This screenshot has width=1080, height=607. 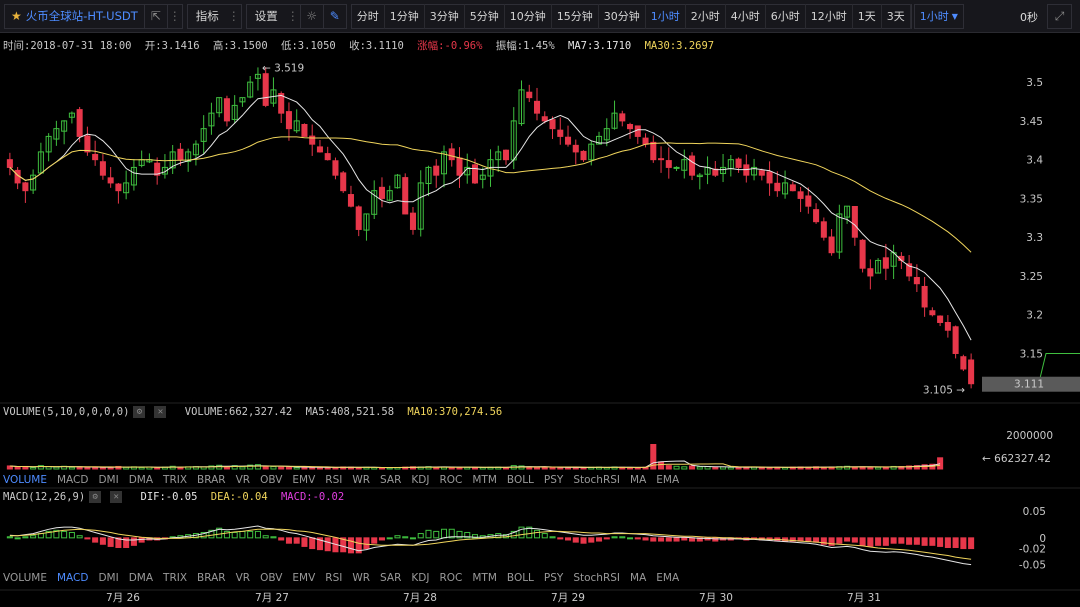 What do you see at coordinates (123, 598) in the screenshot?
I see `x-axis-date-label: 7月 26` at bounding box center [123, 598].